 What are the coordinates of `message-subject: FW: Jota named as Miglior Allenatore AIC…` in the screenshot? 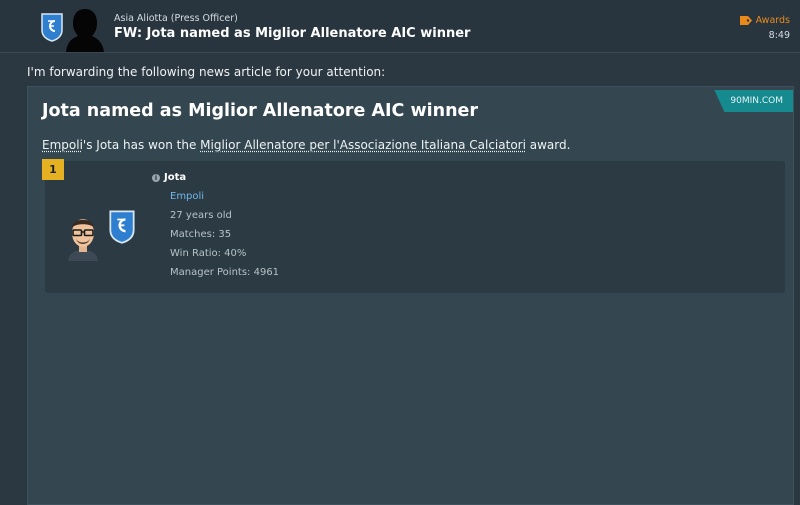 It's located at (292, 33).